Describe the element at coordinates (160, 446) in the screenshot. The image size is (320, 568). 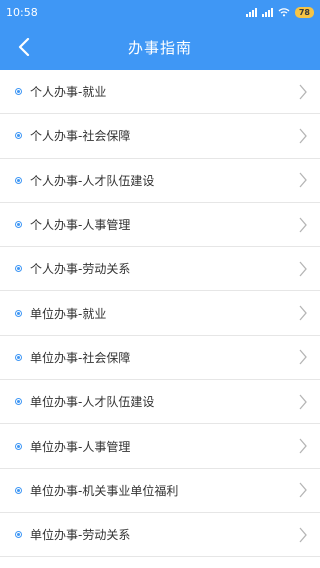
I see `list-item: 单位办事-人事管理` at that location.